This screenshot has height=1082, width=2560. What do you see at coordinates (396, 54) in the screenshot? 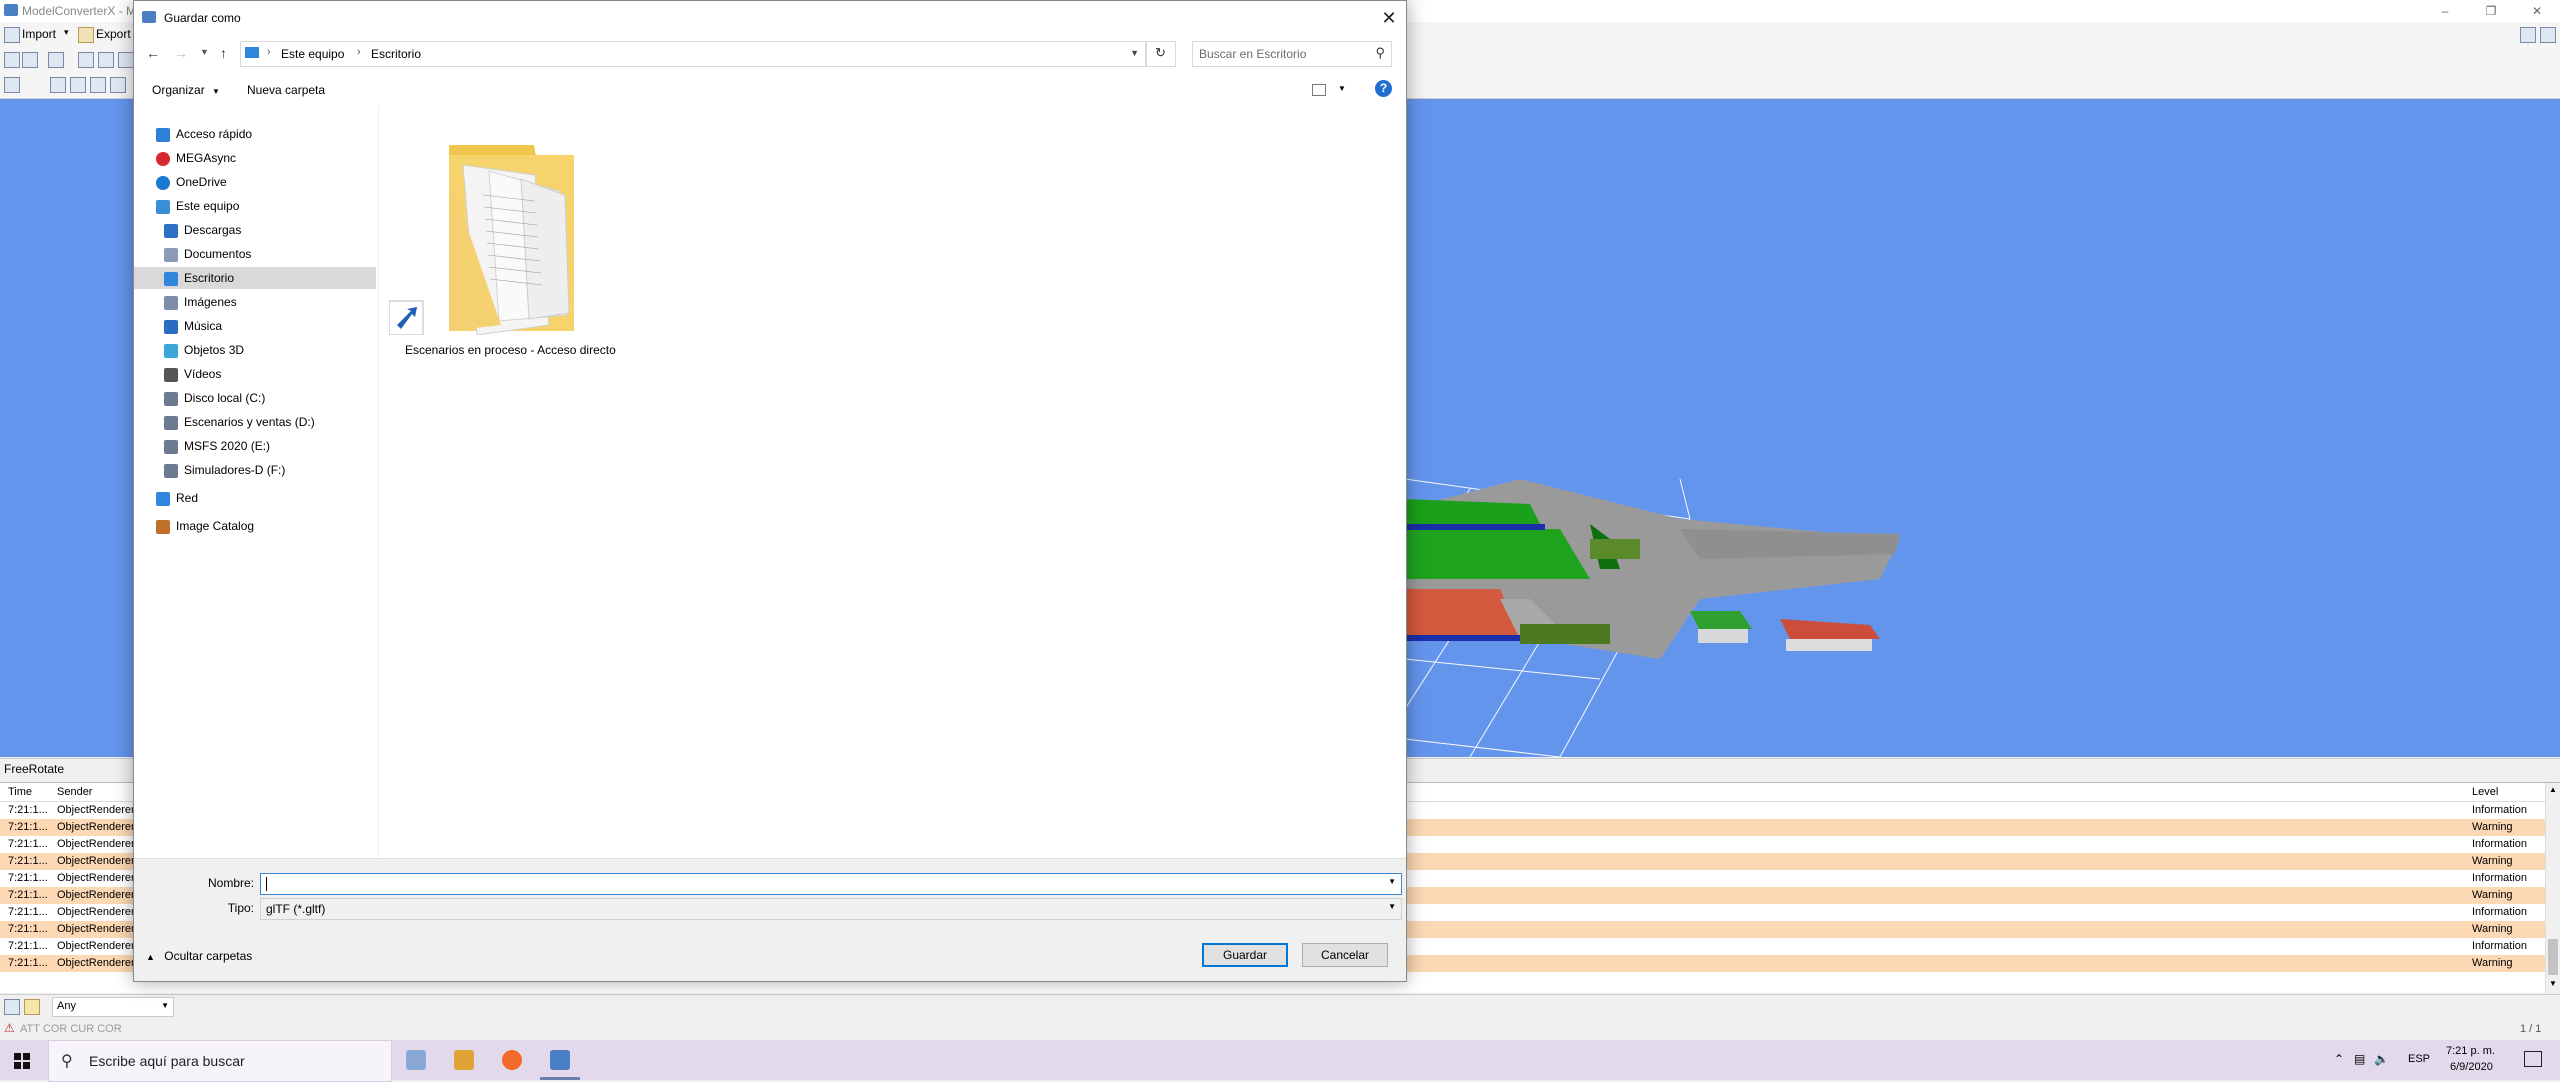
I see `breadcrumb-escritorio: Escritorio` at bounding box center [396, 54].